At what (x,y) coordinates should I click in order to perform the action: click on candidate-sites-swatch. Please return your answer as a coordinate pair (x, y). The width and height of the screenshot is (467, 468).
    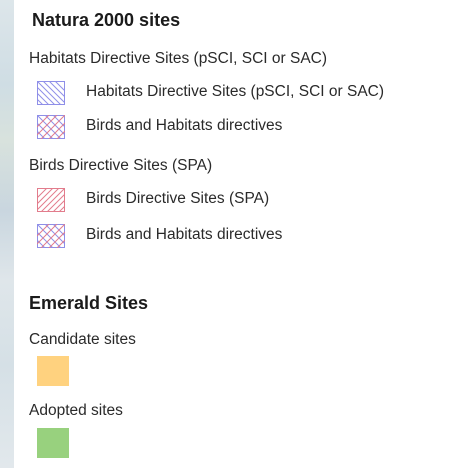
    Looking at the image, I should click on (53, 371).